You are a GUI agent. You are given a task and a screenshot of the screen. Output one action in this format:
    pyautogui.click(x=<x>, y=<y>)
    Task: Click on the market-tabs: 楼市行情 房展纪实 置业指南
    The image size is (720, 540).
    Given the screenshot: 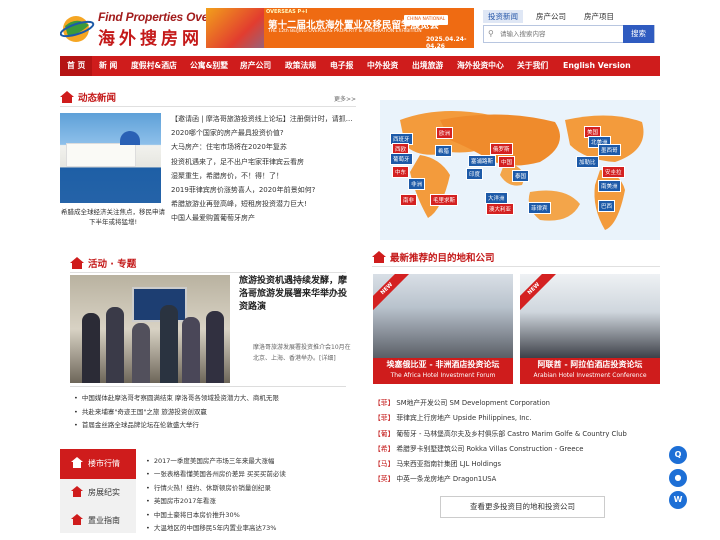 What is the action you would take?
    pyautogui.click(x=98, y=491)
    